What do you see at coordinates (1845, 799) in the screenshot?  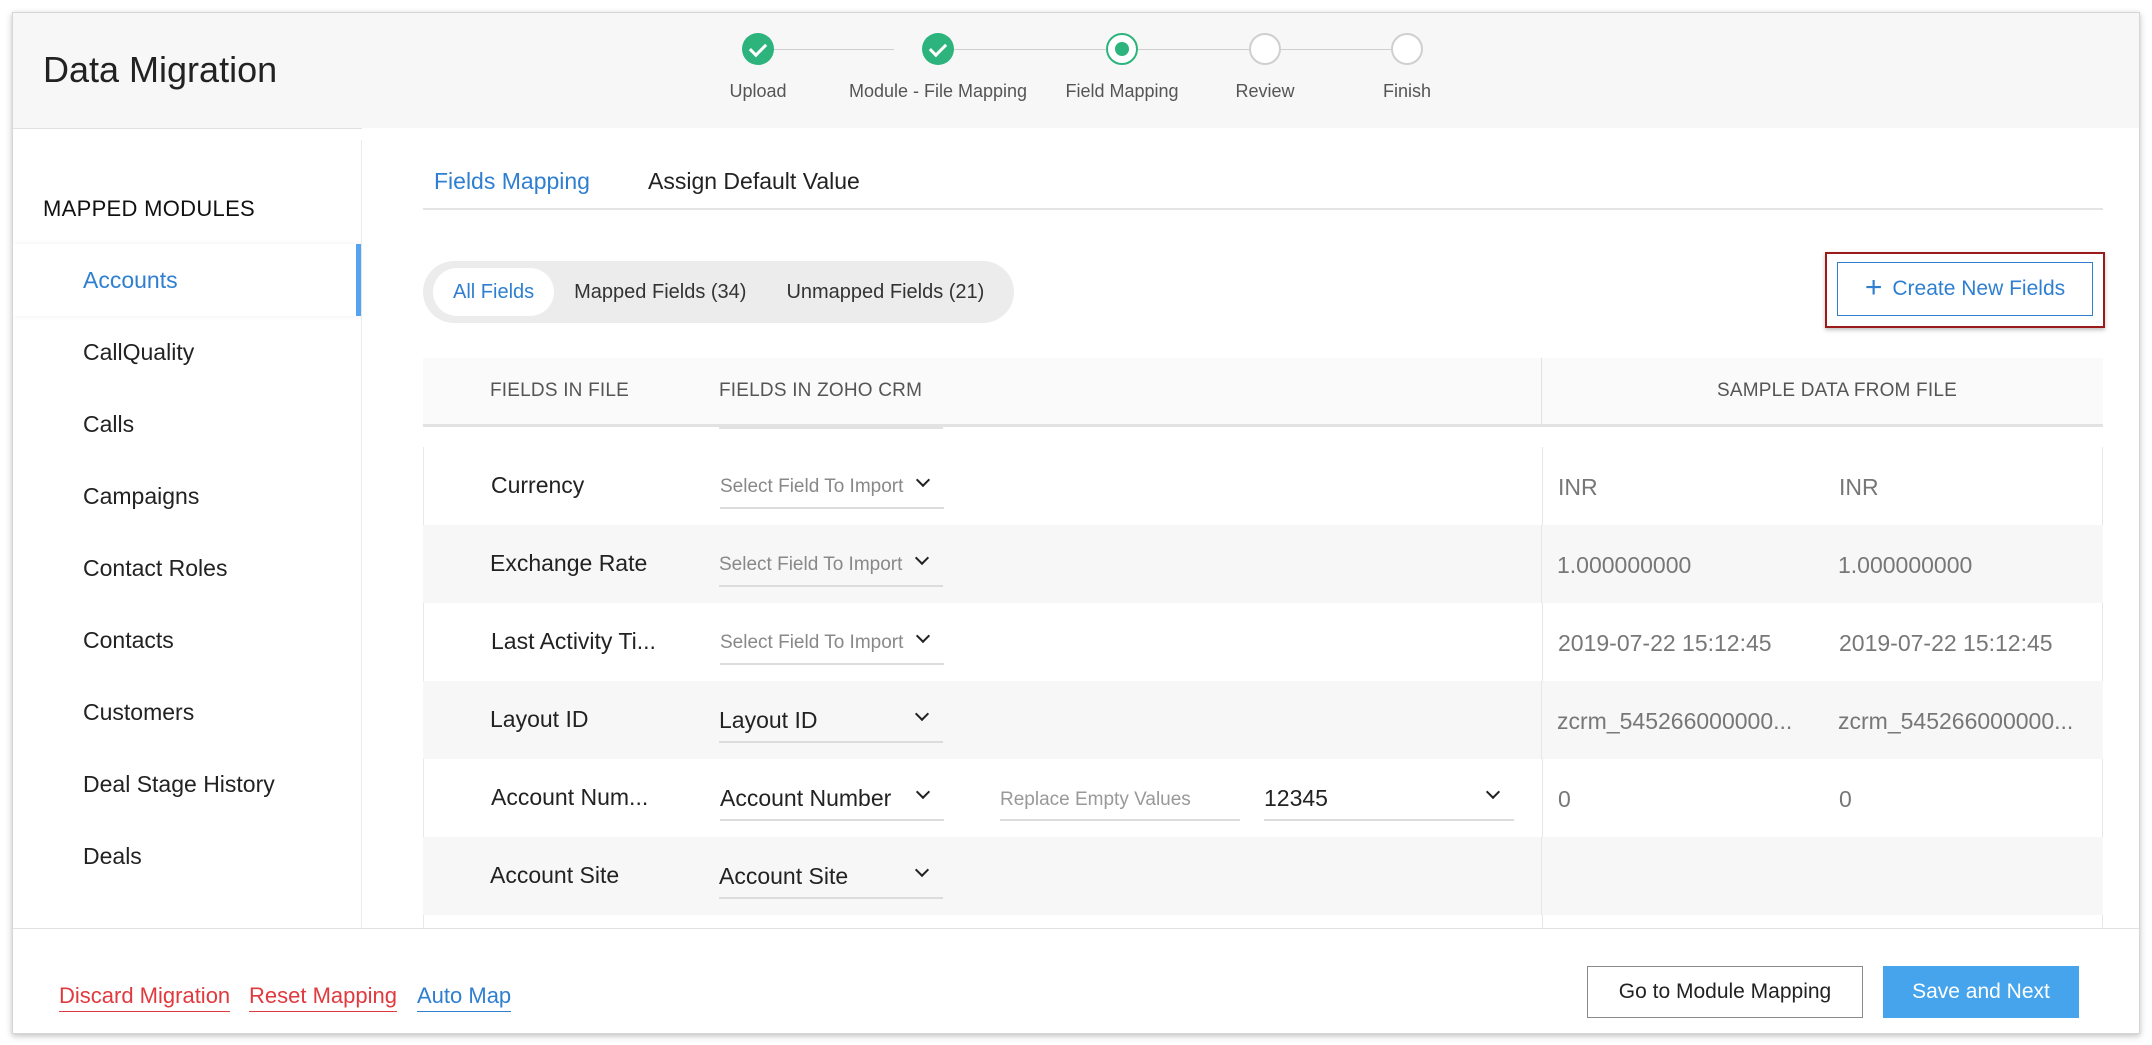 I see `sample-value-2: 0` at bounding box center [1845, 799].